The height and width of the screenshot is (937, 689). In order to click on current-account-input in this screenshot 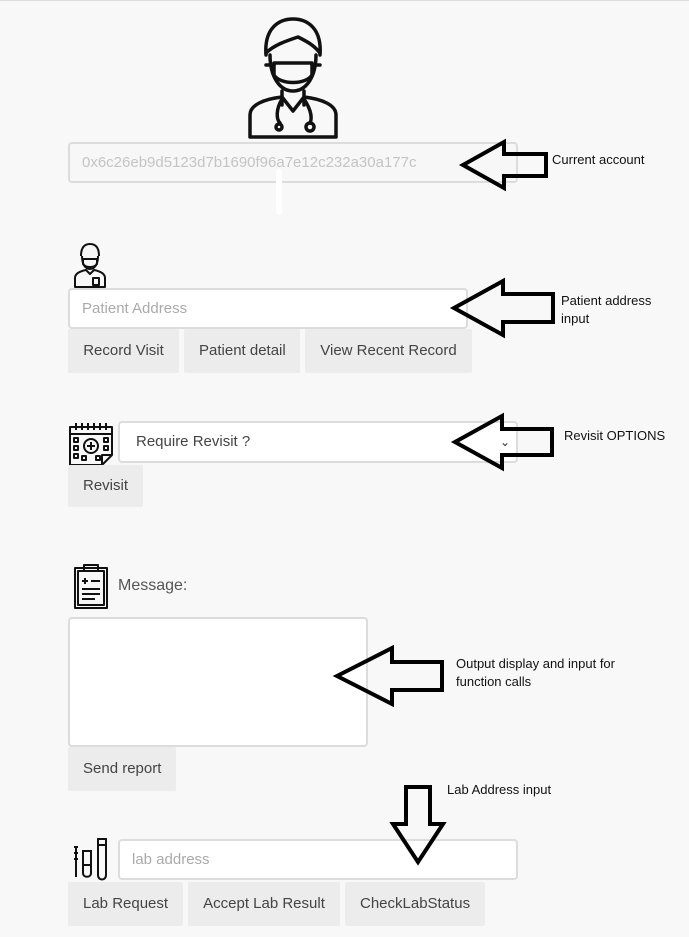, I will do `click(293, 162)`.